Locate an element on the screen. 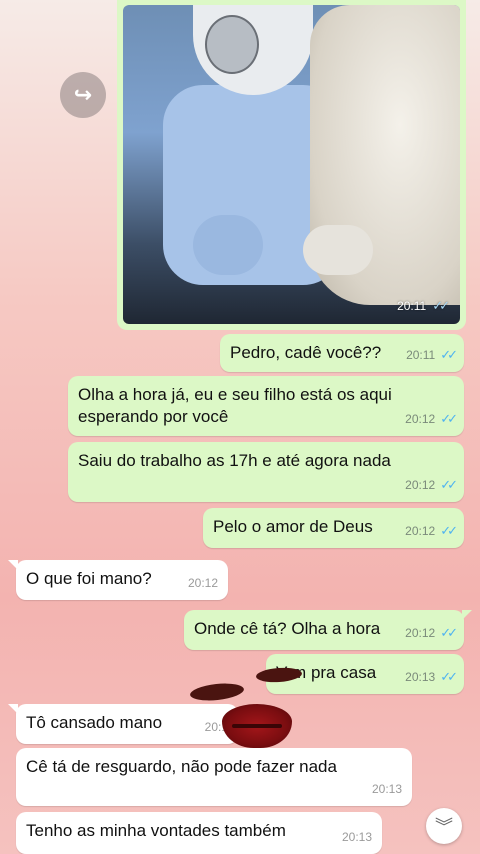 The width and height of the screenshot is (480, 854). message-bubble-outgoing: Pedro, cadê você?? 20:11 ✓✓ is located at coordinates (342, 353).